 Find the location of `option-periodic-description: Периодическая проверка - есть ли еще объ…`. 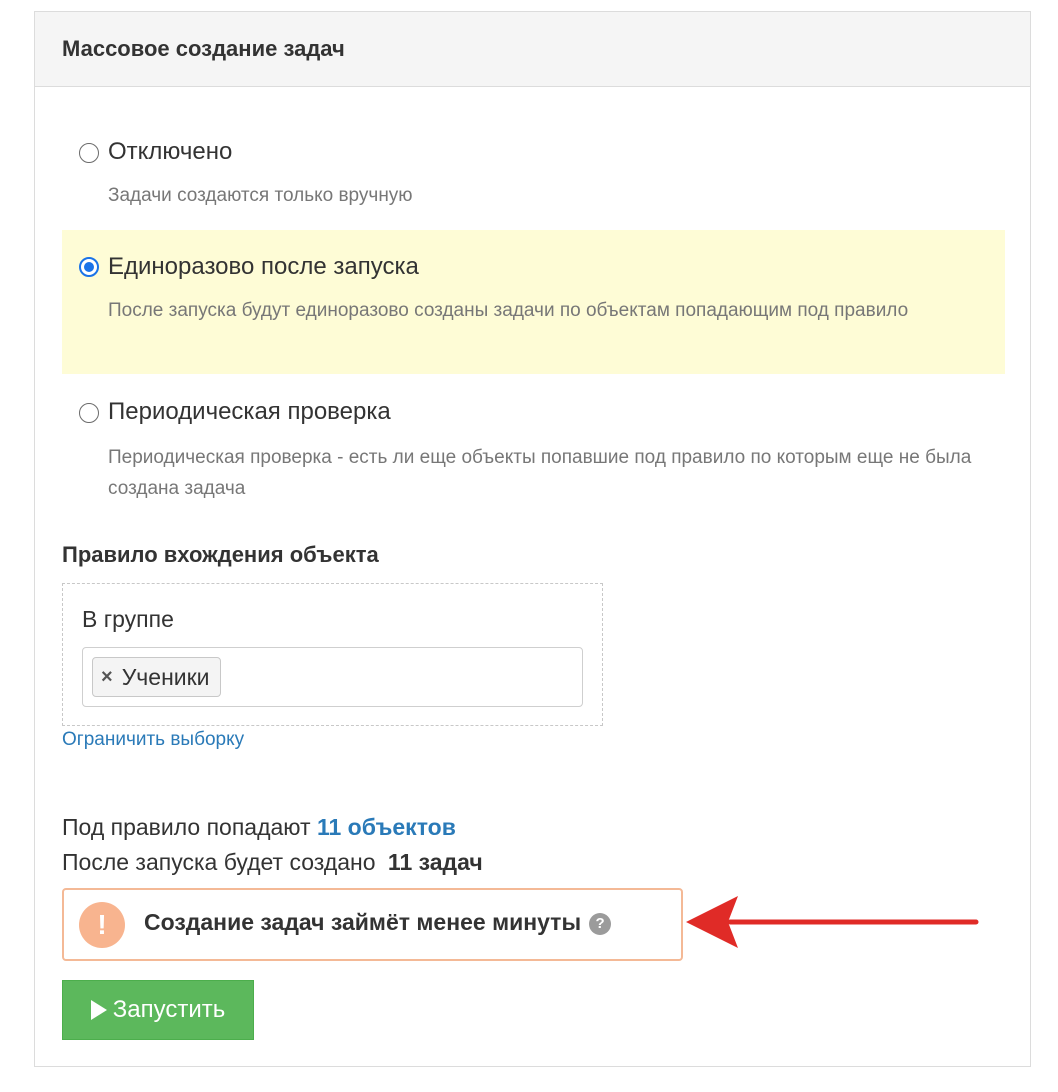

option-periodic-description: Периодическая проверка - есть ли еще объ… is located at coordinates (540, 473).